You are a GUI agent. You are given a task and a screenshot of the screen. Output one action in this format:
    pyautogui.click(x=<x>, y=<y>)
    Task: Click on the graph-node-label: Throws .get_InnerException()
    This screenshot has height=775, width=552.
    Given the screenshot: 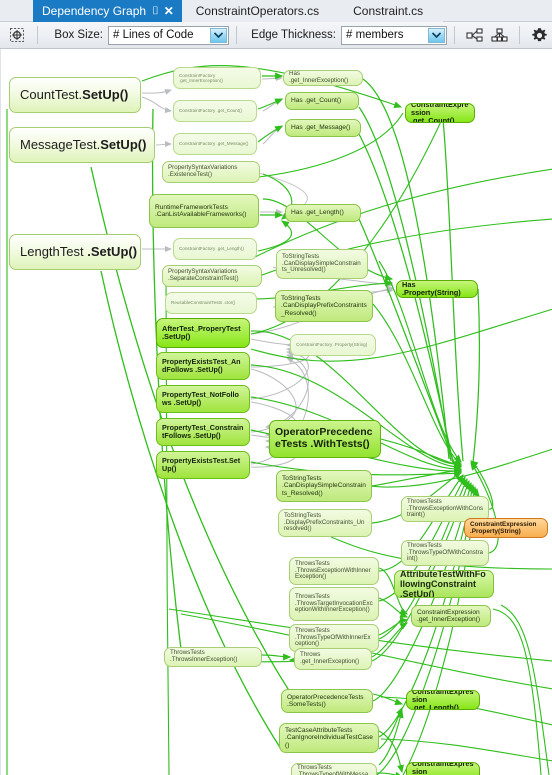 What is the action you would take?
    pyautogui.click(x=330, y=658)
    